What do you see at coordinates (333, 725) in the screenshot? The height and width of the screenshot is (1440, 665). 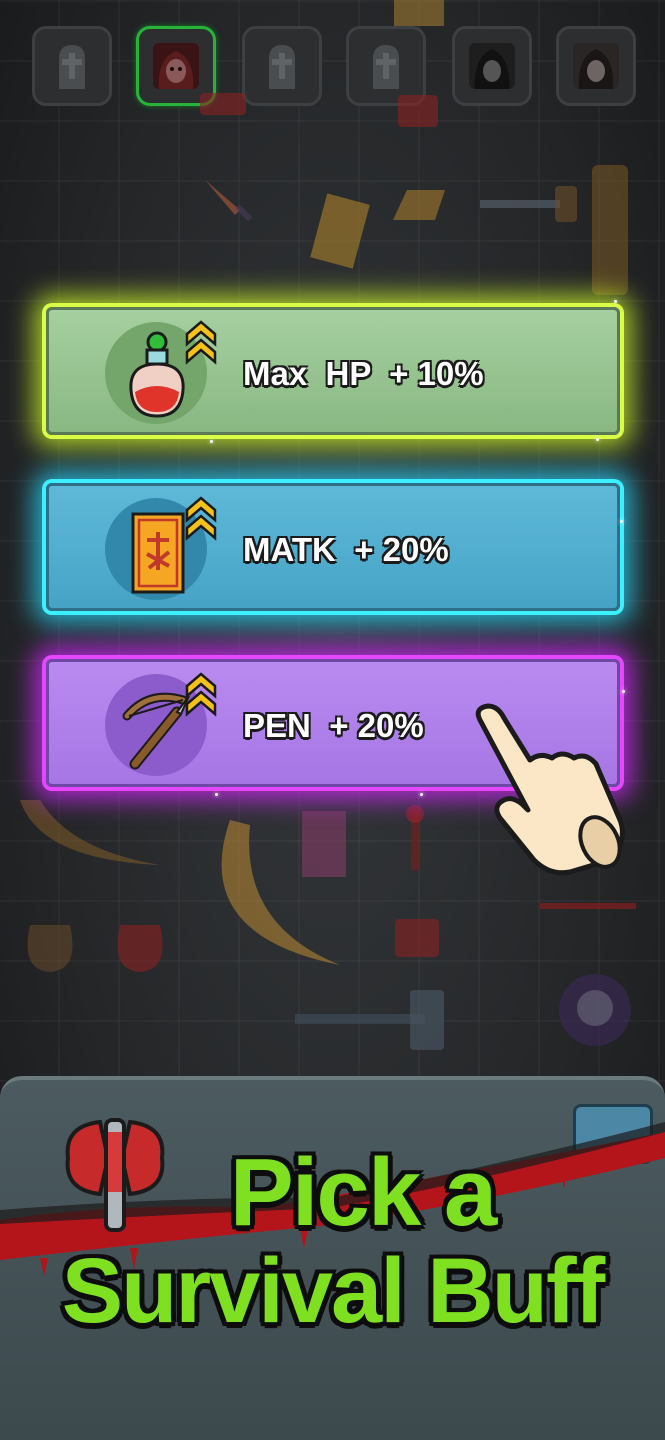 I see `buff-label: PEN + 20%` at bounding box center [333, 725].